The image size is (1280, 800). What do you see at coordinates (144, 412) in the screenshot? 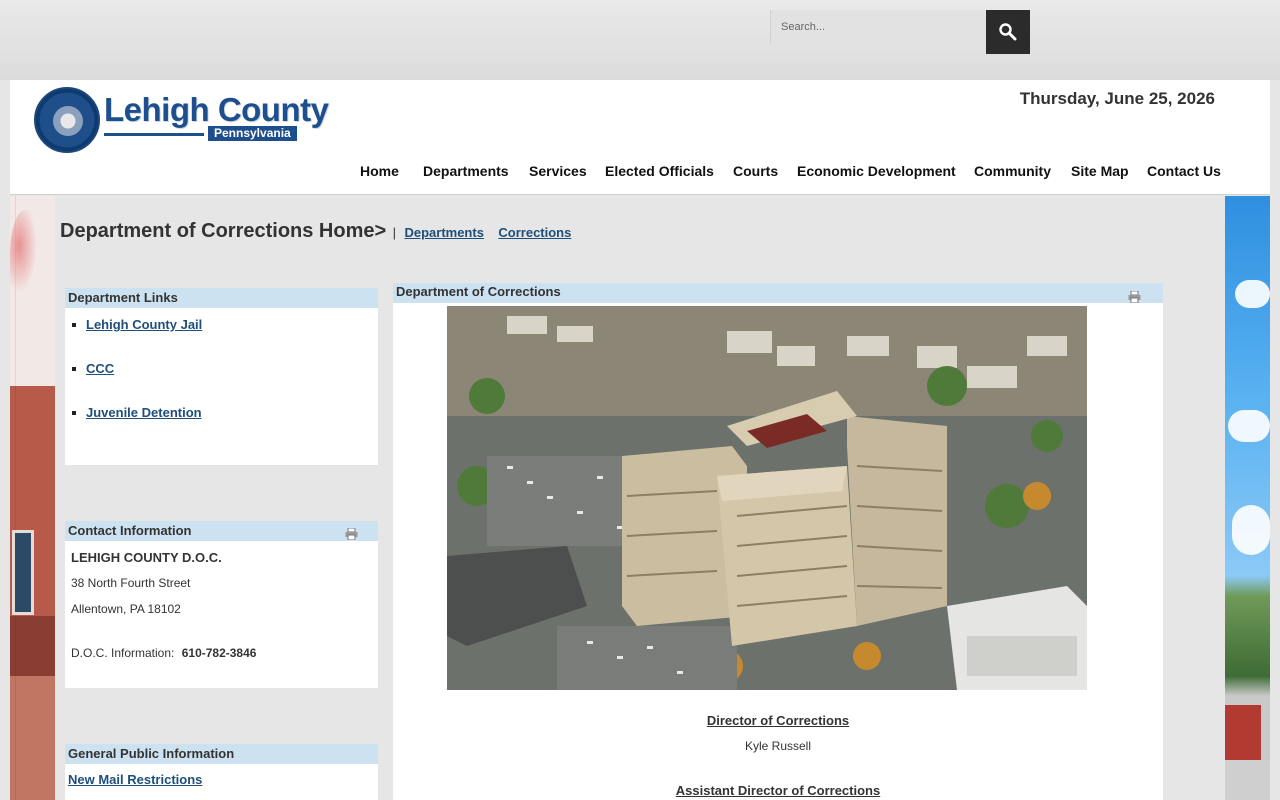
I see `link-juvenile-detention: Juvenile Detention` at bounding box center [144, 412].